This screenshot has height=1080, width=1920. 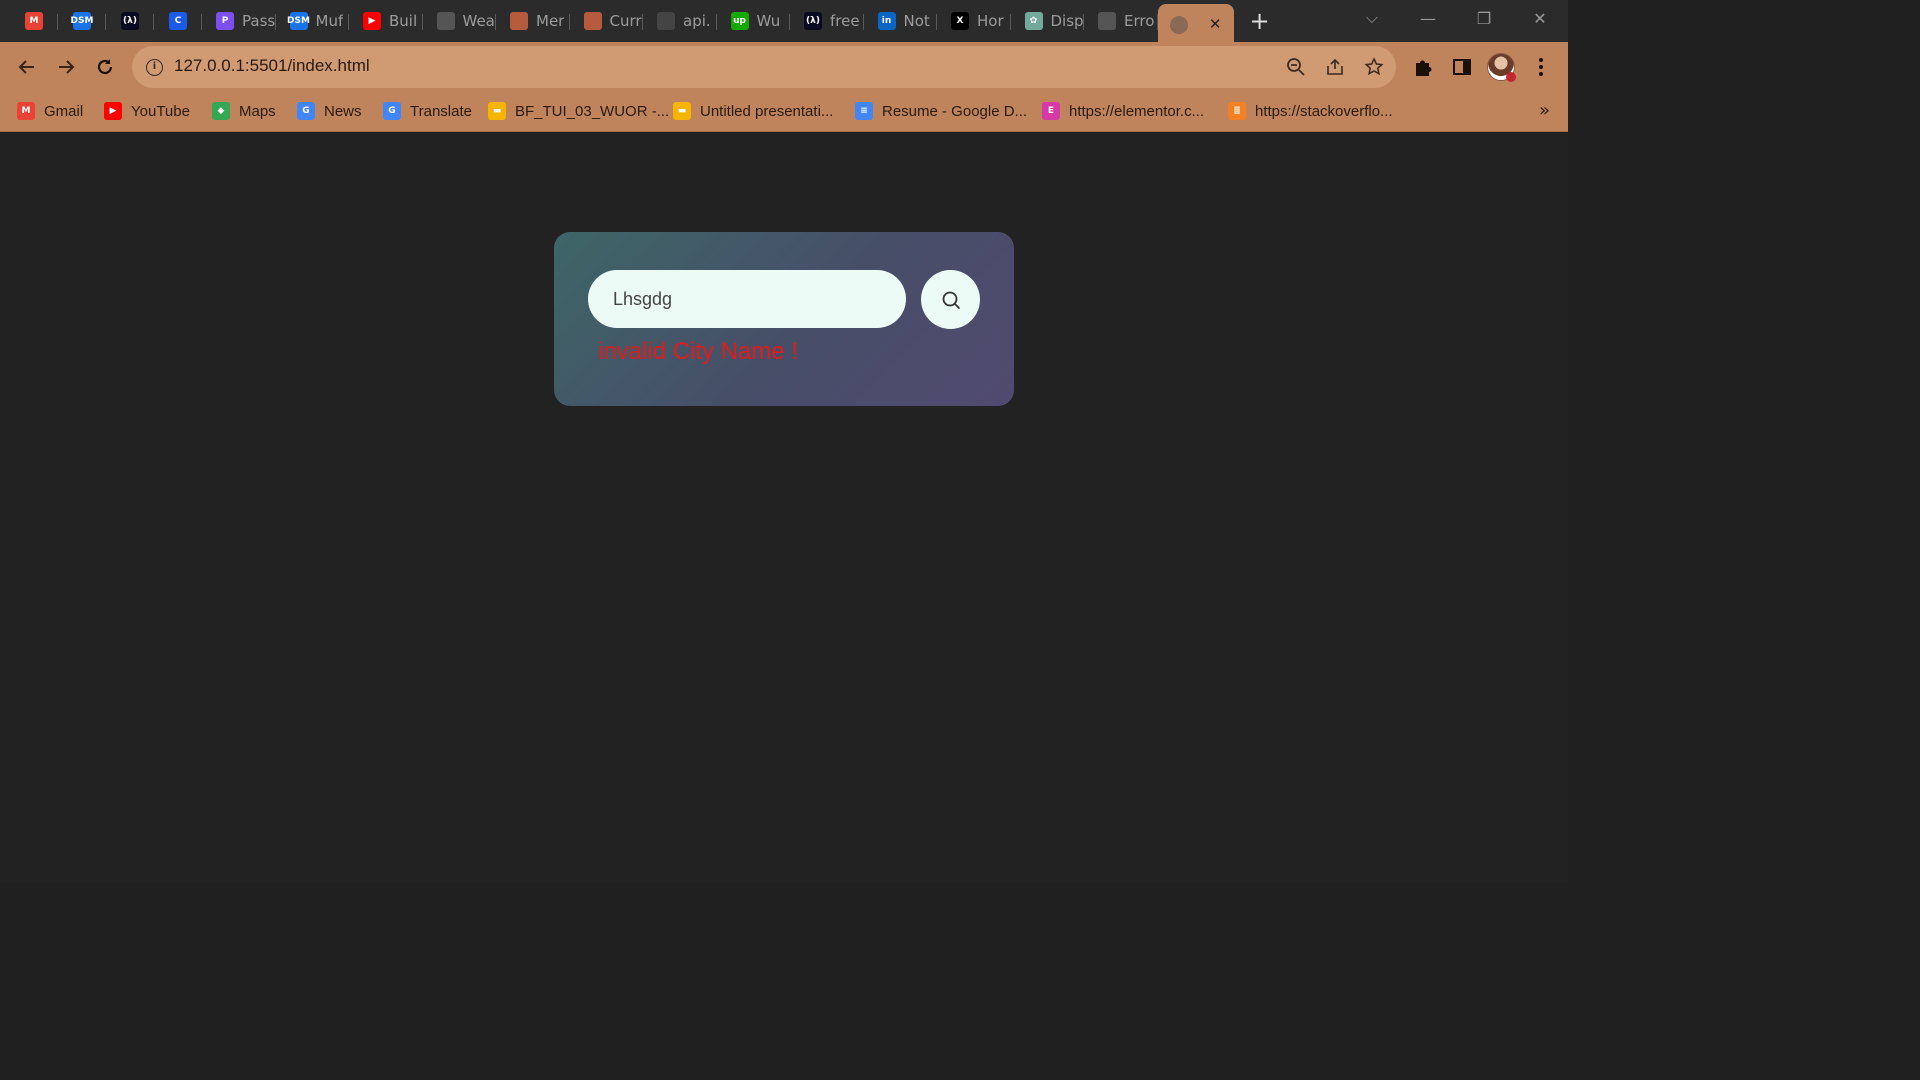 I want to click on menu-kebab-icon, so click(x=1541, y=67).